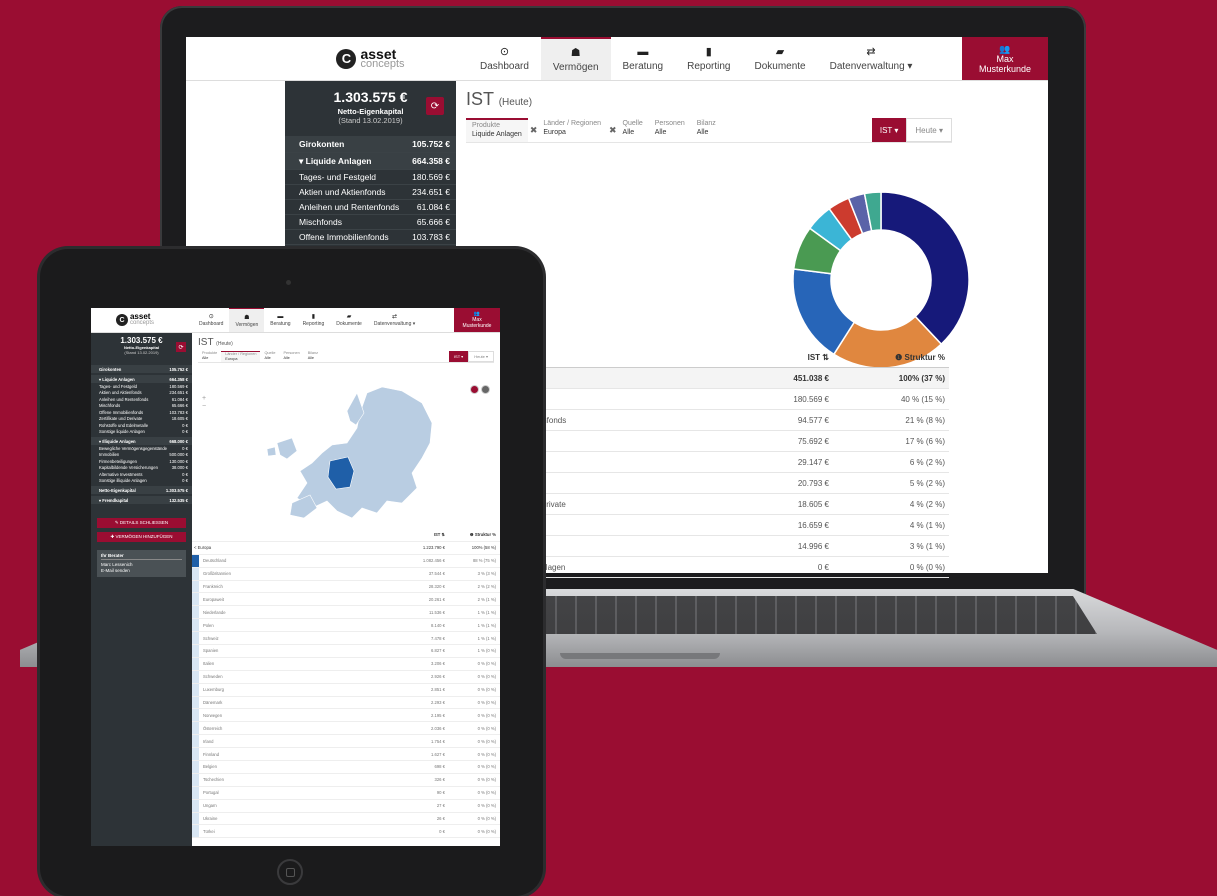 This screenshot has height=896, width=1217. What do you see at coordinates (141, 571) in the screenshot?
I see `advisor-mail-link: E-Mail senden` at bounding box center [141, 571].